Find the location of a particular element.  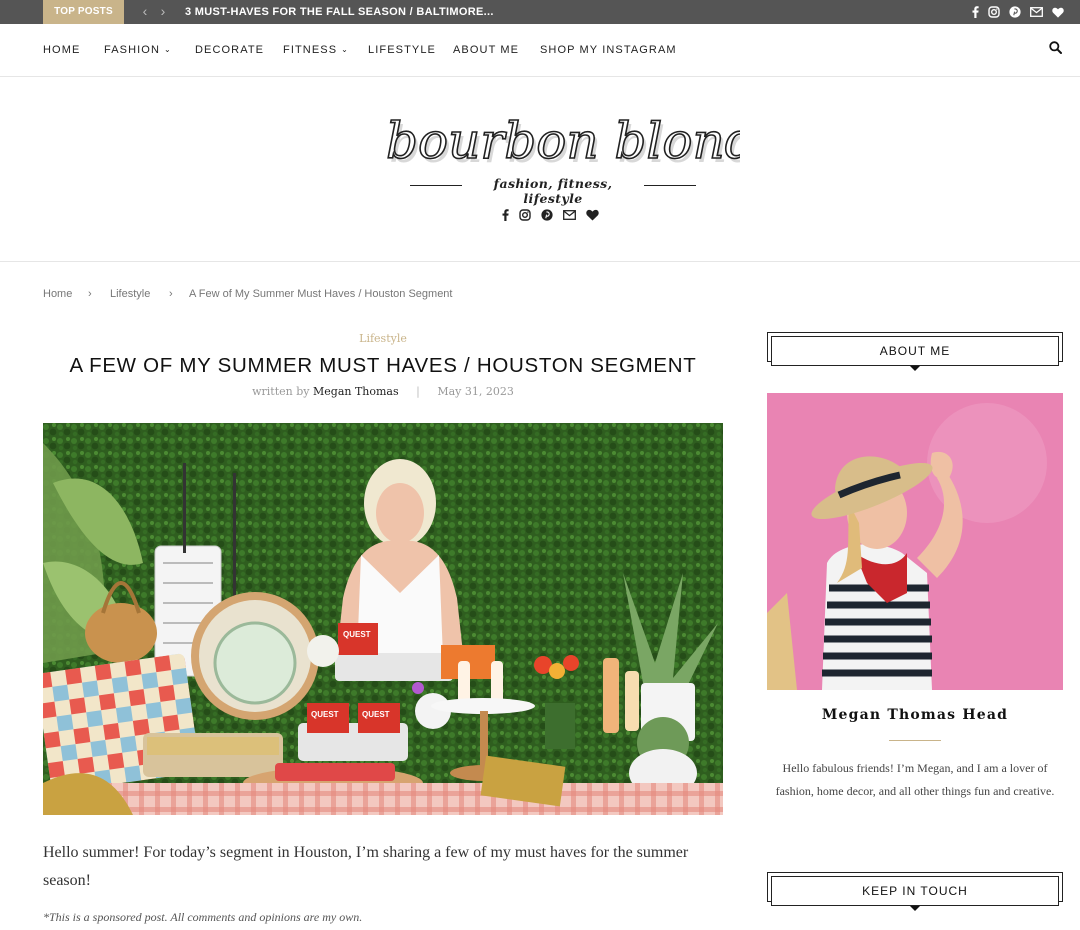

widget-title-label: ABOUT ME is located at coordinates (915, 351).